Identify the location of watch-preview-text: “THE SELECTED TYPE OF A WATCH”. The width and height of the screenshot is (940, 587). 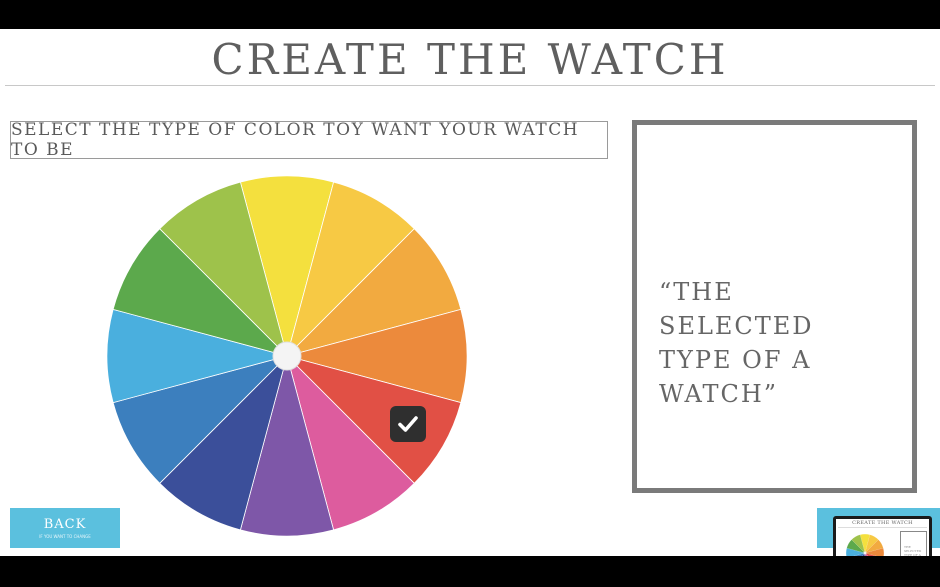
(736, 343).